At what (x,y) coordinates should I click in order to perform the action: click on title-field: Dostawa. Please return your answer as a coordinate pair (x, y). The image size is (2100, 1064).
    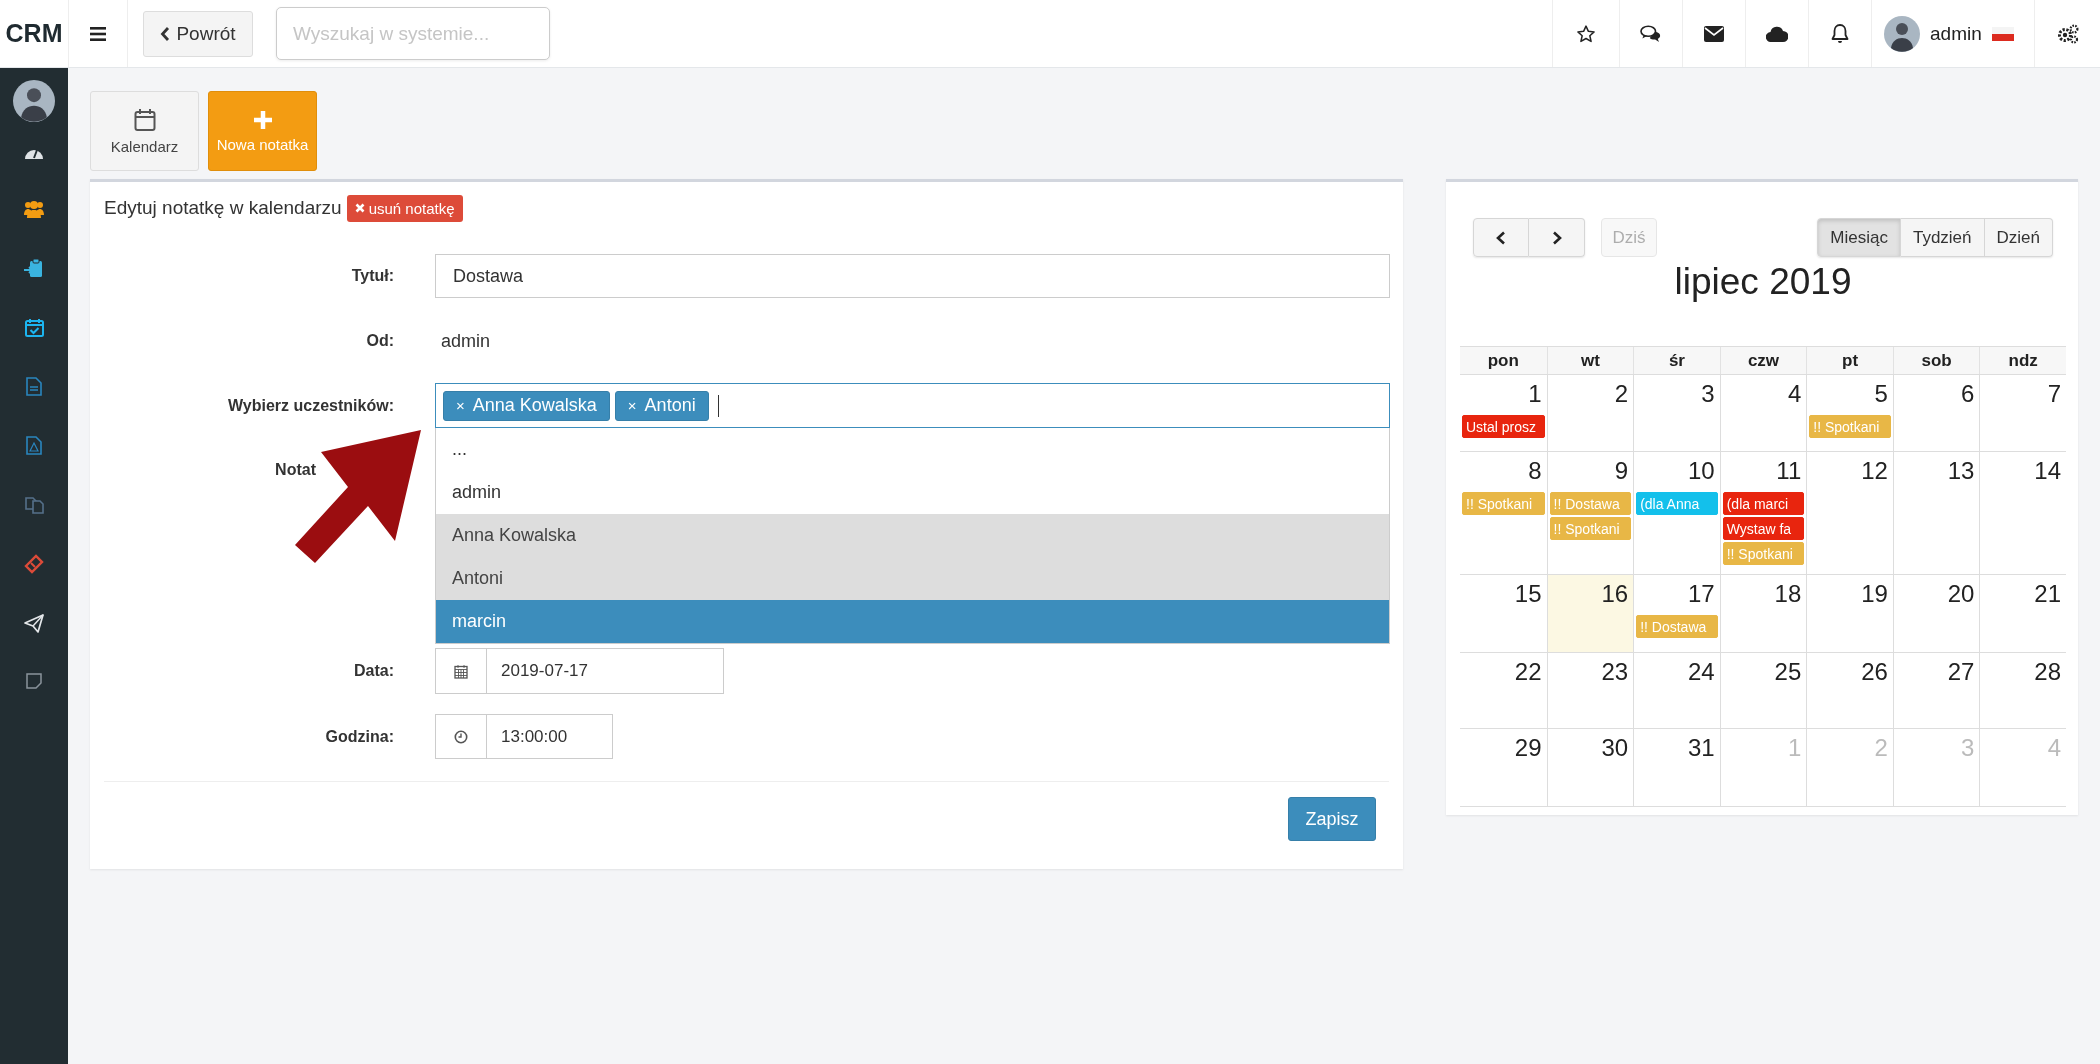
    Looking at the image, I should click on (912, 276).